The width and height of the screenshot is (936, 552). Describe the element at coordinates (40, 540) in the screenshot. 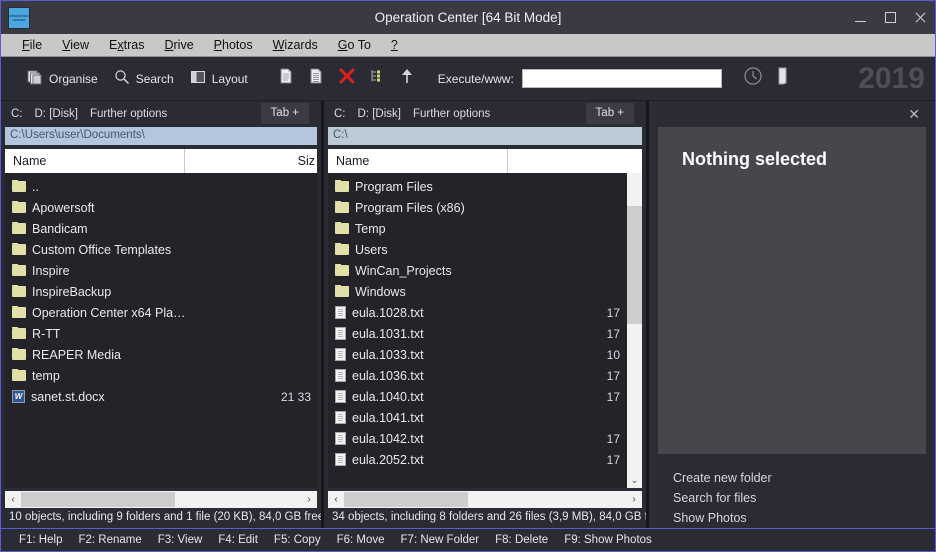

I see `function-key: F1: Help` at that location.